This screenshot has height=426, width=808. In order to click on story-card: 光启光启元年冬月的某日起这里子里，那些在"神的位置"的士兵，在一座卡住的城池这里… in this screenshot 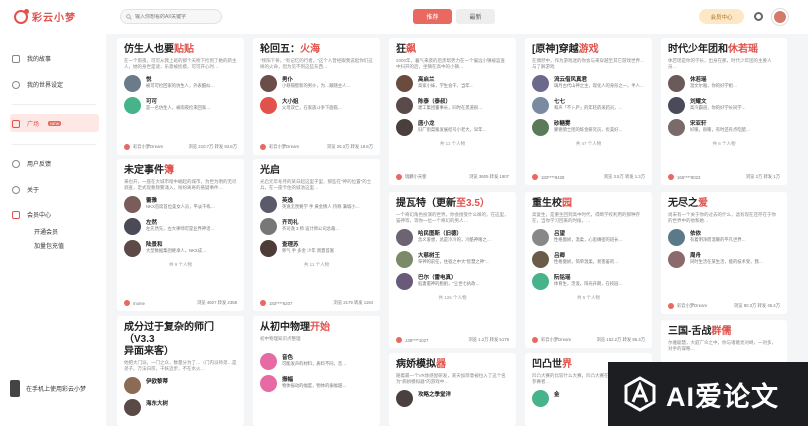, I will do `click(316, 235)`.